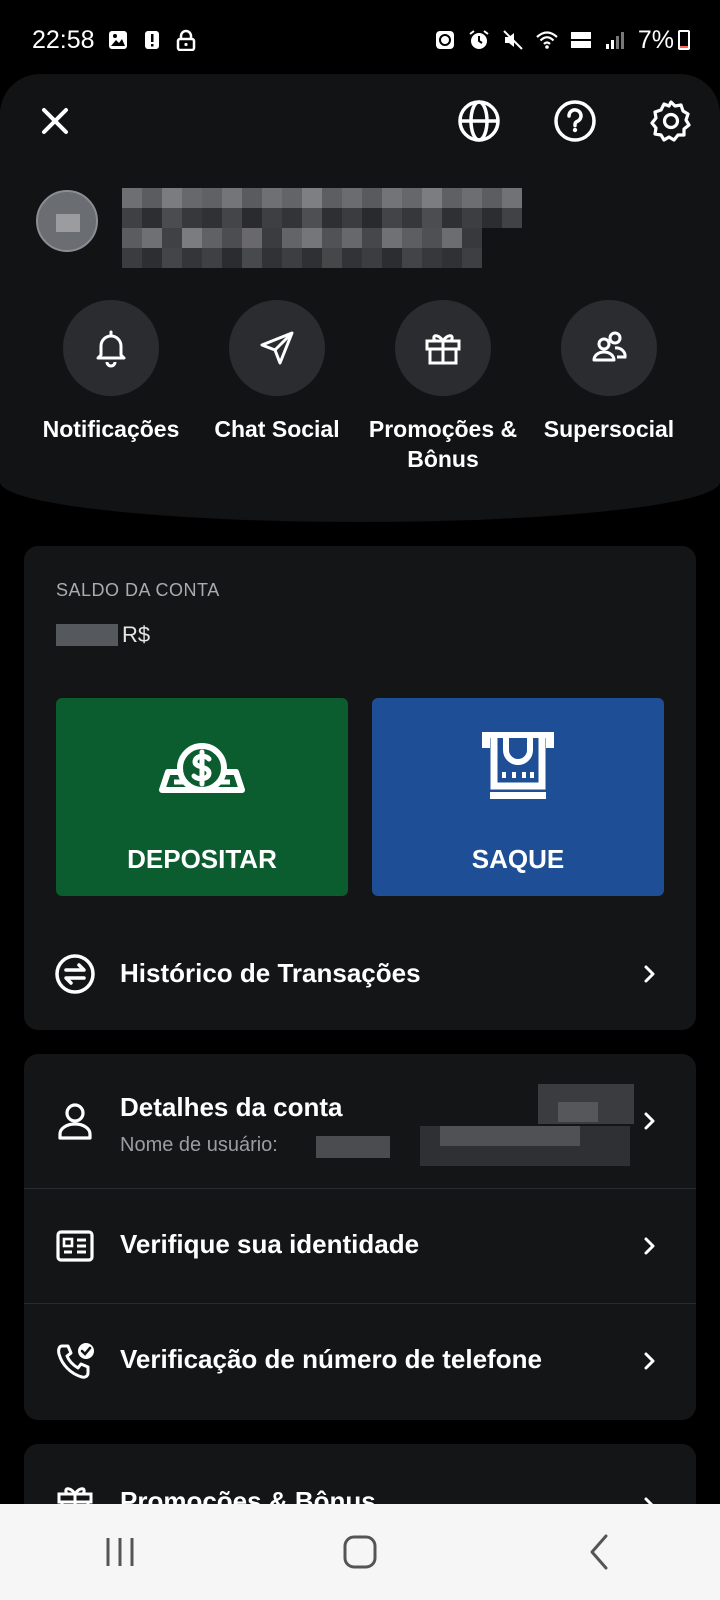 This screenshot has width=720, height=1600. I want to click on home-button, so click(360, 1552).